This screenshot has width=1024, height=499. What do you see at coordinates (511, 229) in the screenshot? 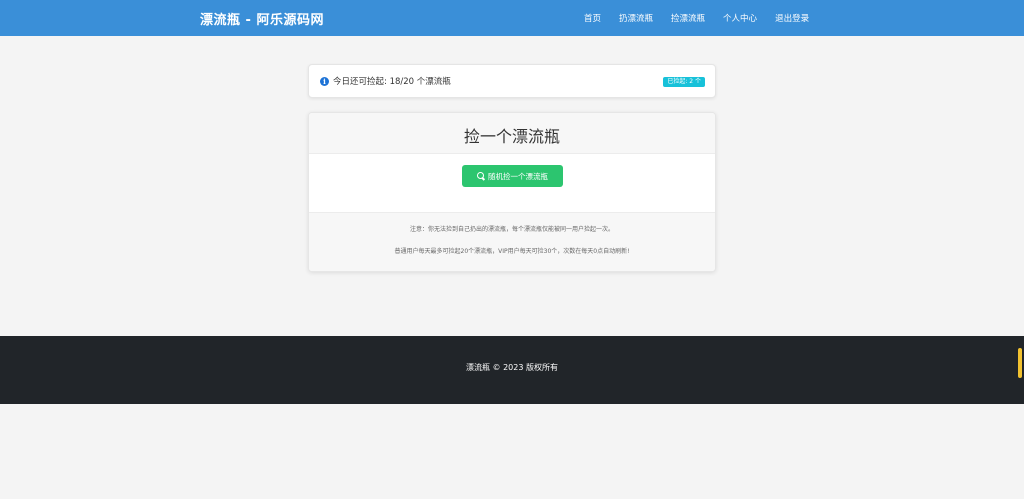
I see `note-text-1: 注意：你无法捡到自己扔出的漂流瓶，每个漂流瓶仅能被同一用户捡起一次。` at bounding box center [511, 229].